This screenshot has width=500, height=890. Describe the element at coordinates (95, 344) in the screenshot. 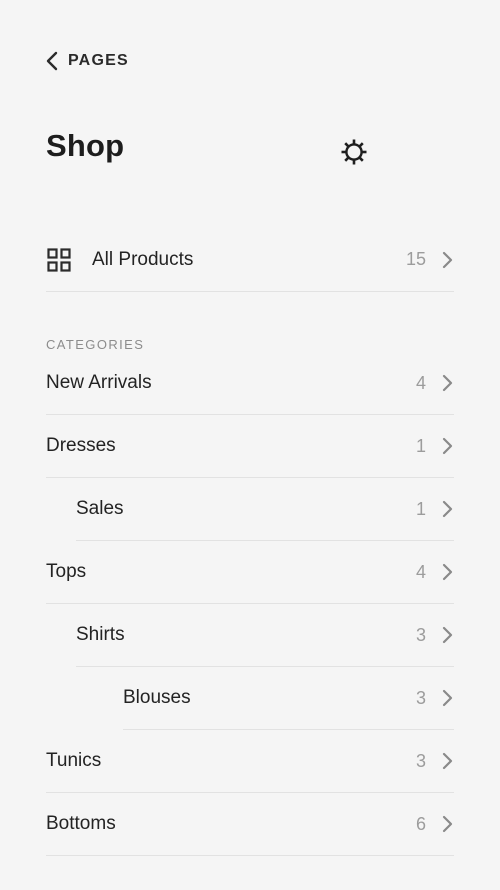

I see `categories-heading: CATEGORIES` at that location.